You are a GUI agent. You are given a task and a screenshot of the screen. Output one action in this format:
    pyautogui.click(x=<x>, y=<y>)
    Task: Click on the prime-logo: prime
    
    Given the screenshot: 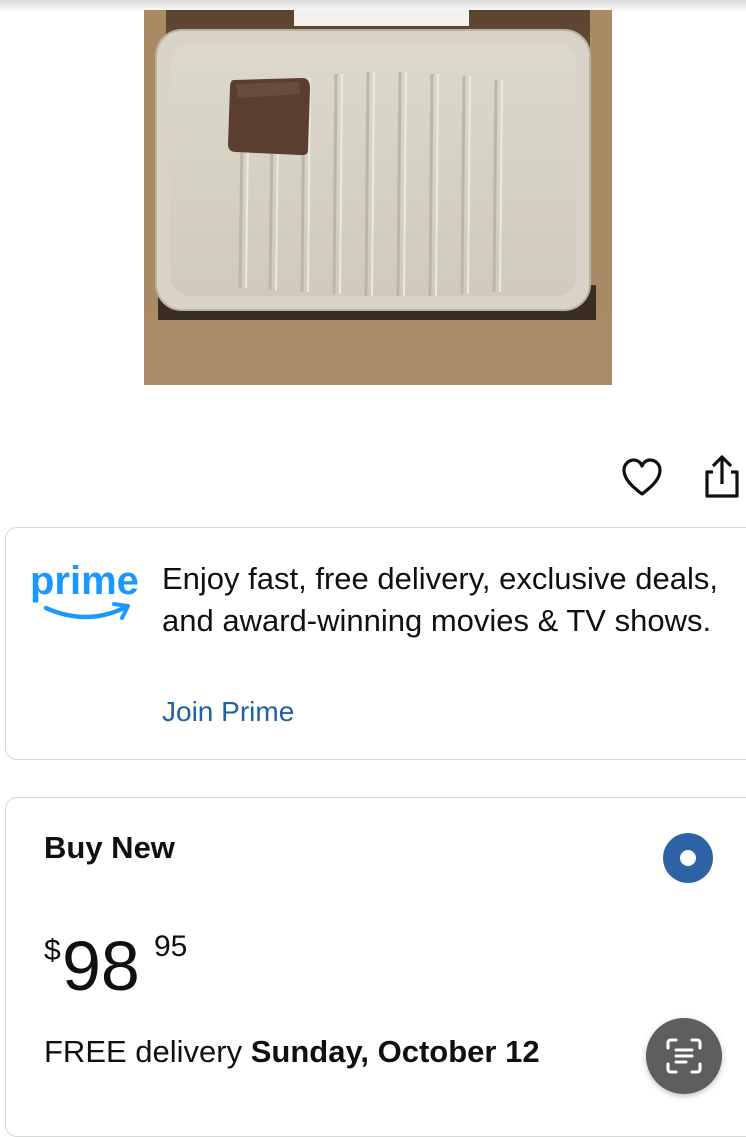 What is the action you would take?
    pyautogui.click(x=88, y=591)
    